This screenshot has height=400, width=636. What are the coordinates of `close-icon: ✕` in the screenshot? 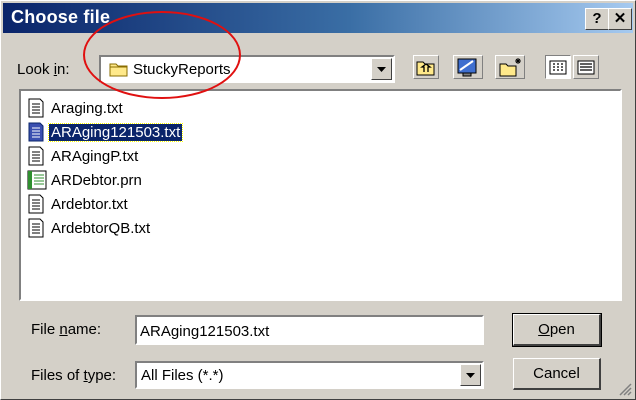 It's located at (620, 18).